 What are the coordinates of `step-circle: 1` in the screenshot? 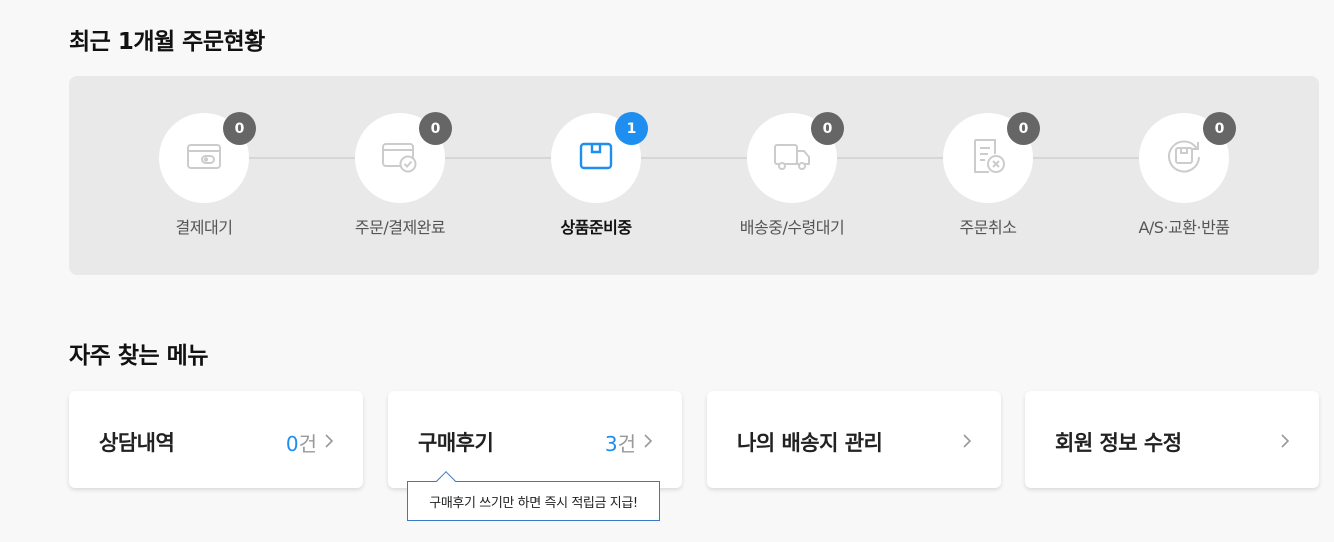 It's located at (599, 157).